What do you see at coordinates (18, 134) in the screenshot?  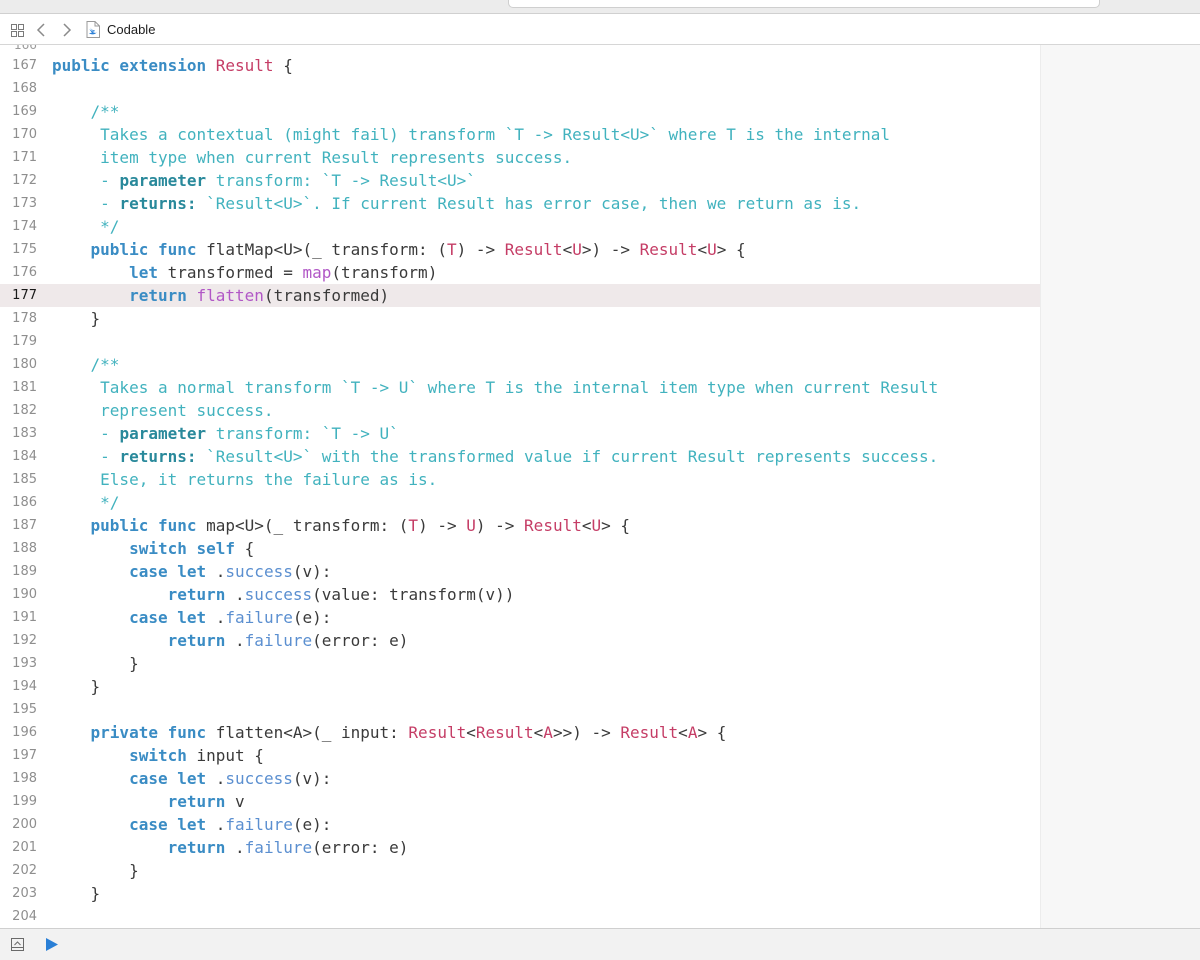 I see `line-number: 170` at bounding box center [18, 134].